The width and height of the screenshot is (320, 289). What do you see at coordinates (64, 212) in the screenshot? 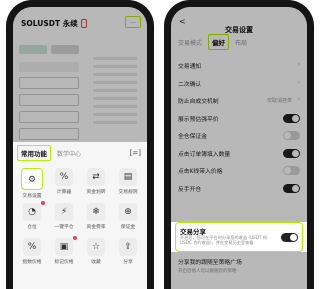
I see `flash-icon: ⚡` at bounding box center [64, 212].